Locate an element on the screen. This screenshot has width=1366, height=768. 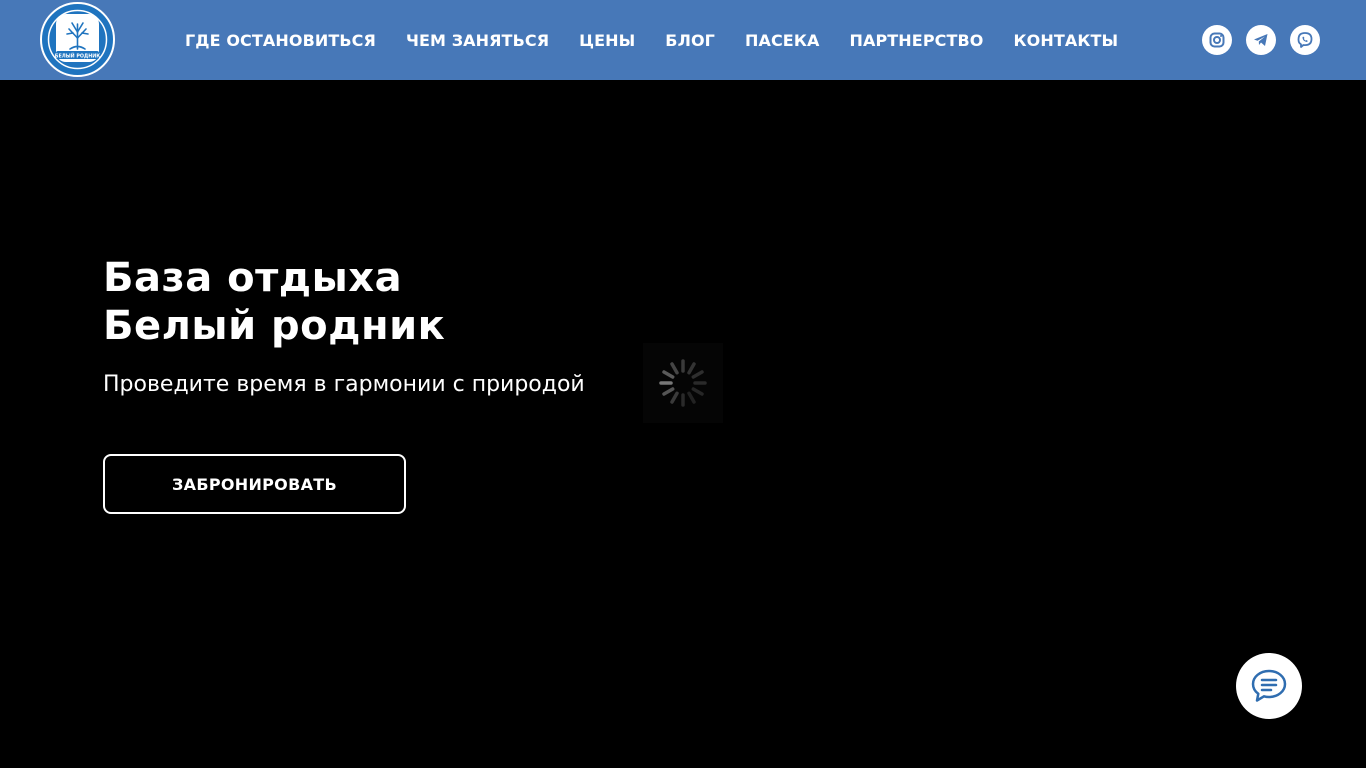
telegram-icon is located at coordinates (1261, 40).